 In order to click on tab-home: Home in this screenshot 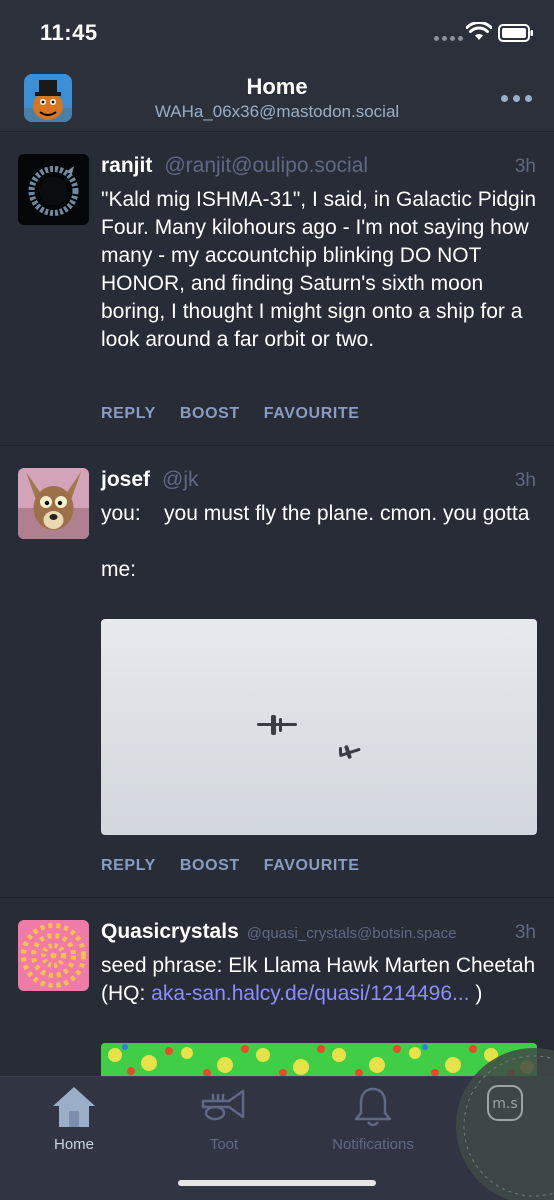, I will do `click(74, 1119)`.